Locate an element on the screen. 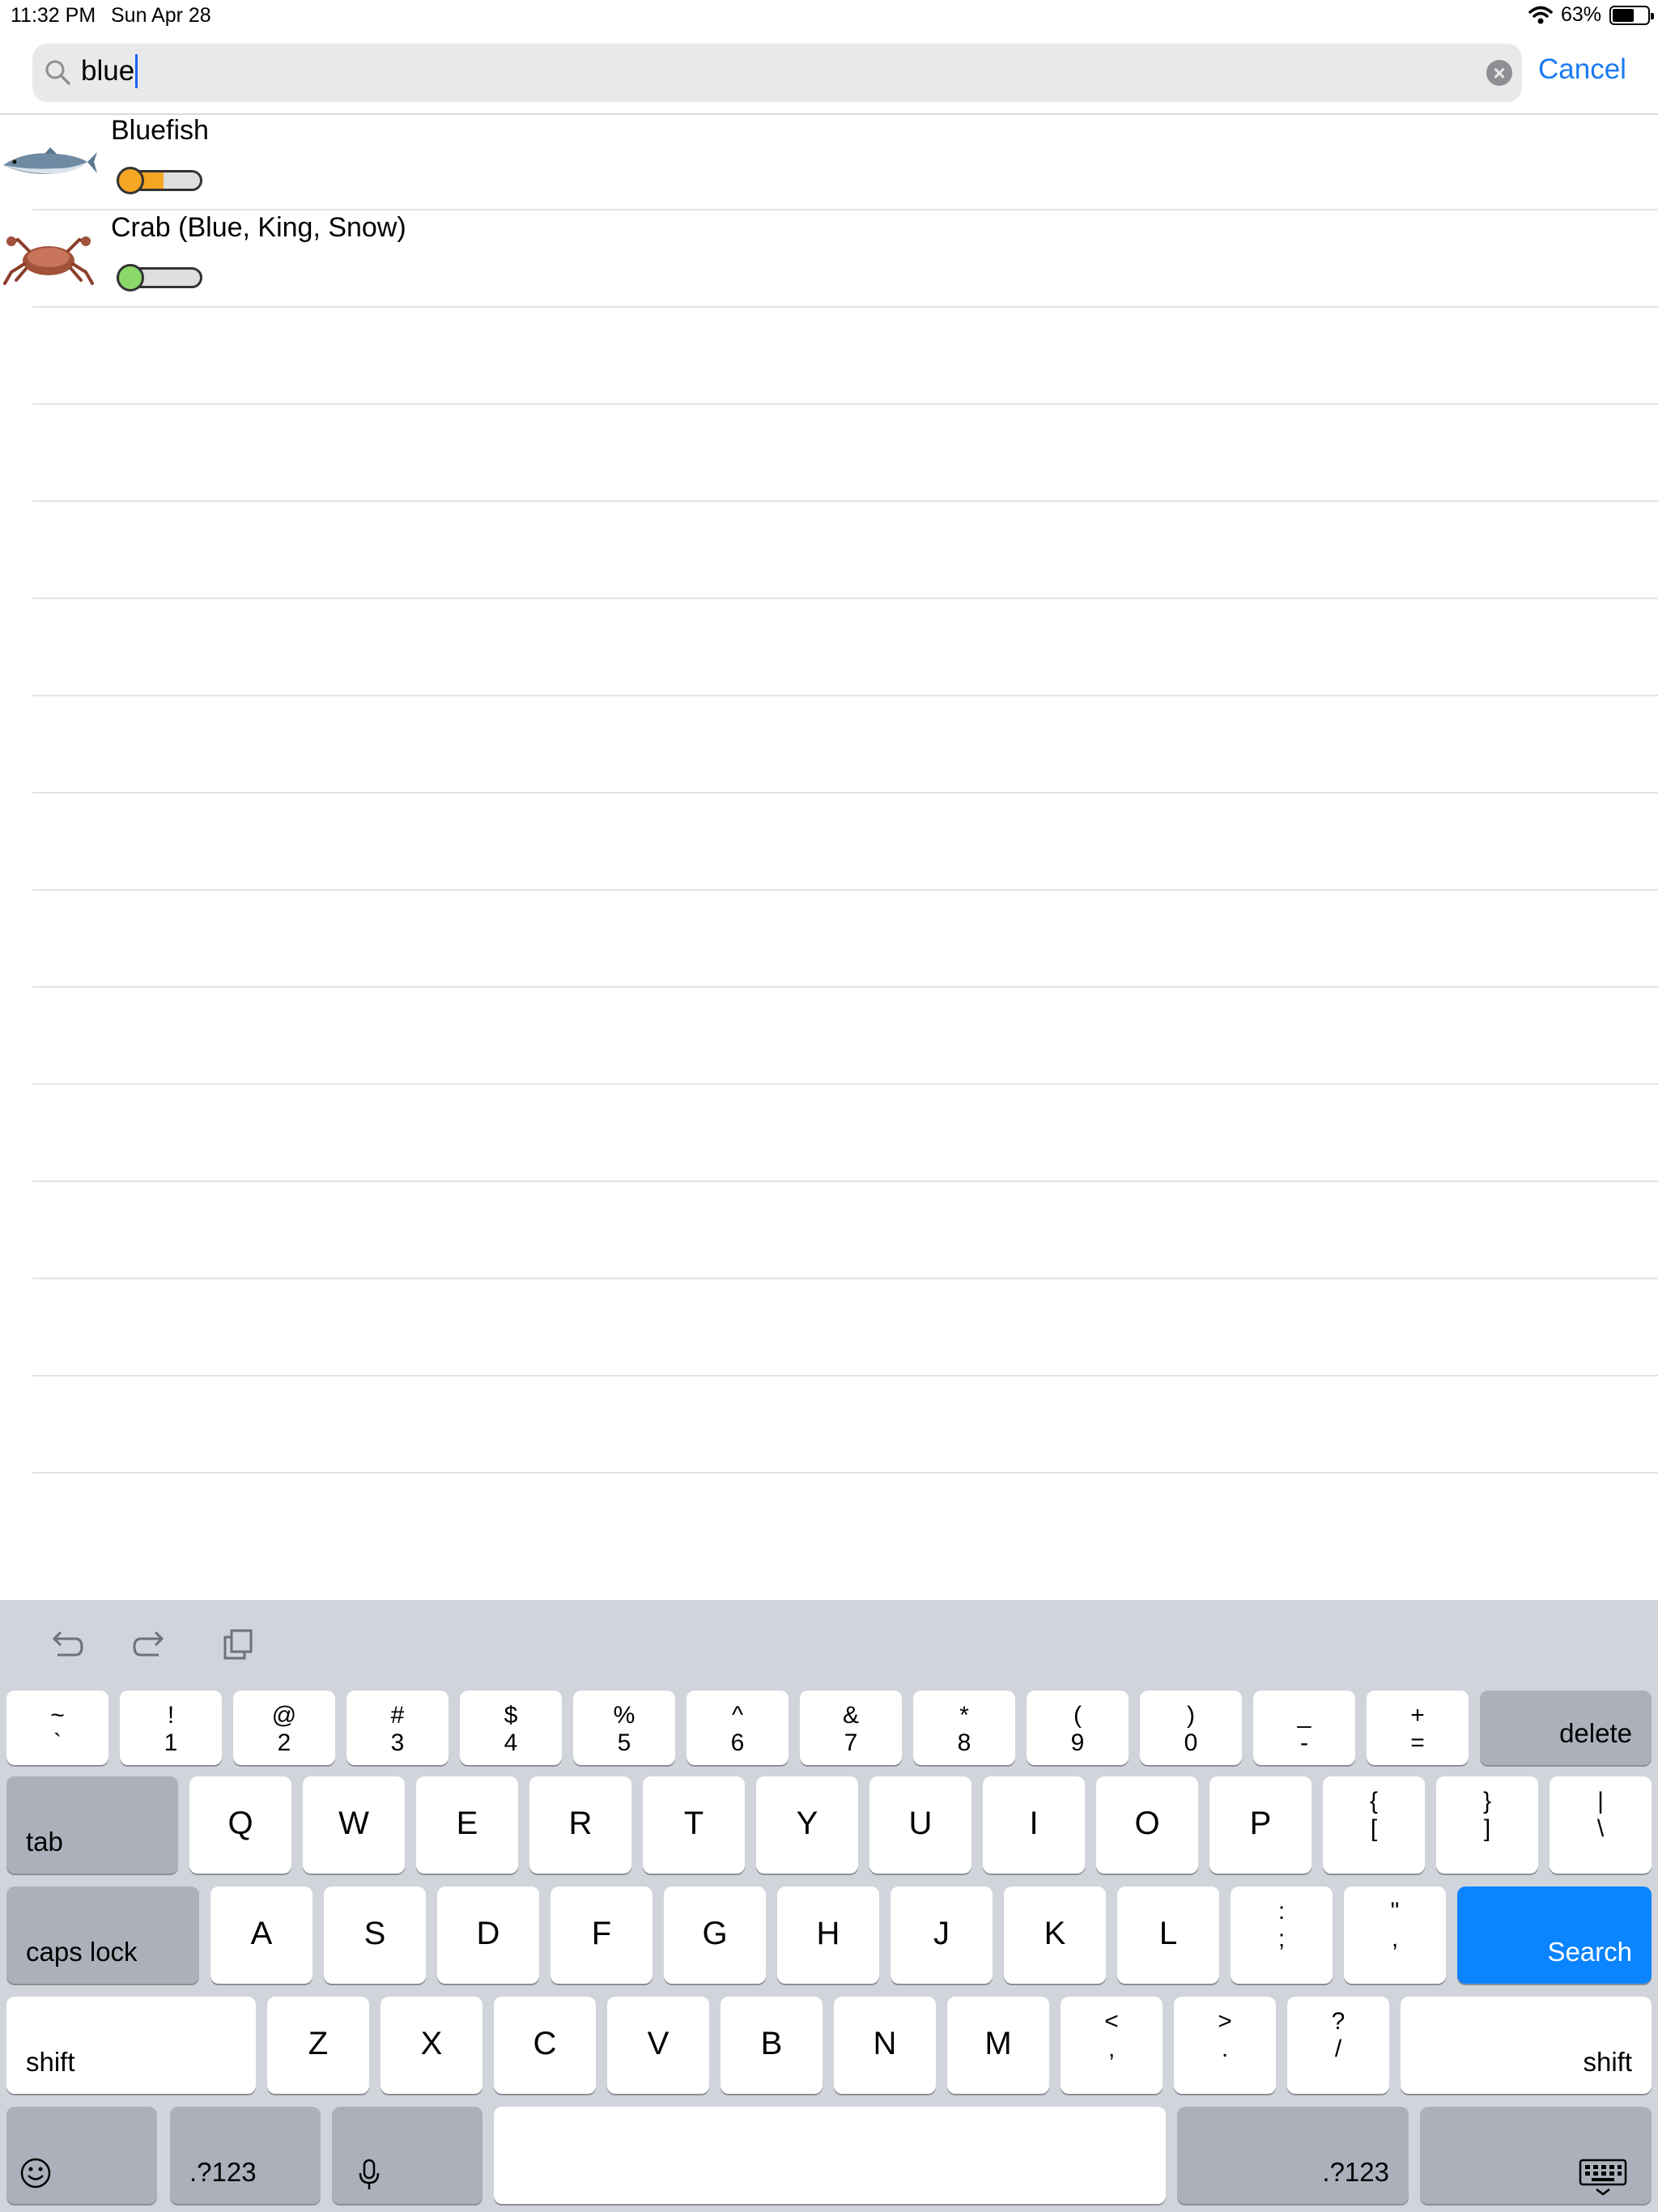 This screenshot has height=2212, width=1658. key-i: I is located at coordinates (1034, 1825).